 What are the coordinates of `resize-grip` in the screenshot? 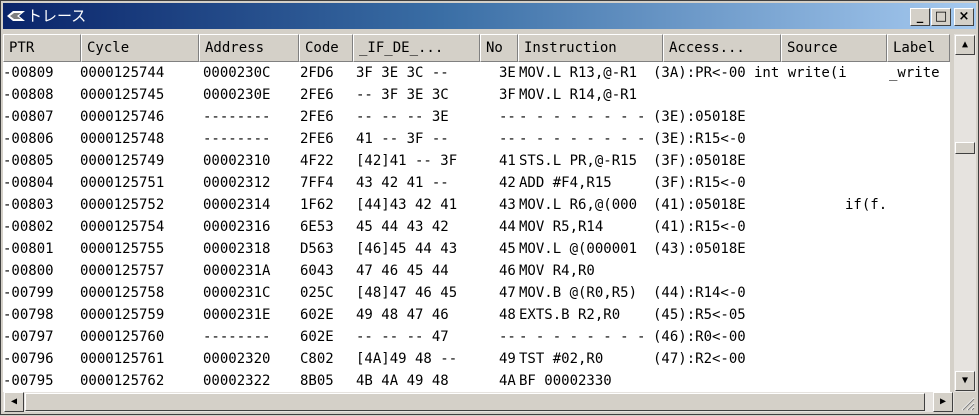 It's located at (965, 402).